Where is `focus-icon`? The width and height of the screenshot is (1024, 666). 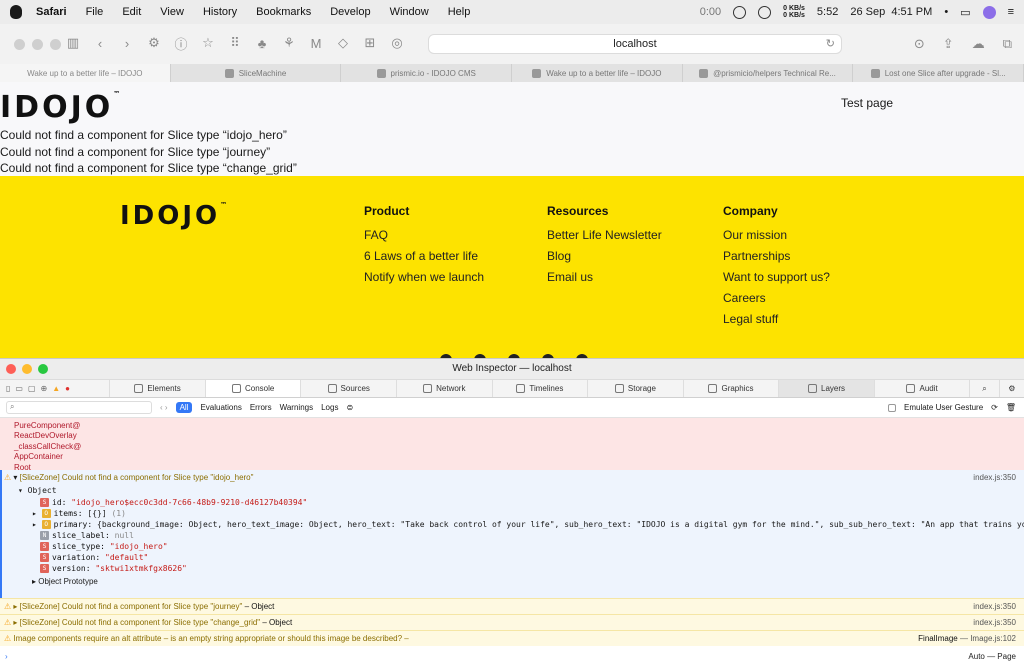 focus-icon is located at coordinates (740, 12).